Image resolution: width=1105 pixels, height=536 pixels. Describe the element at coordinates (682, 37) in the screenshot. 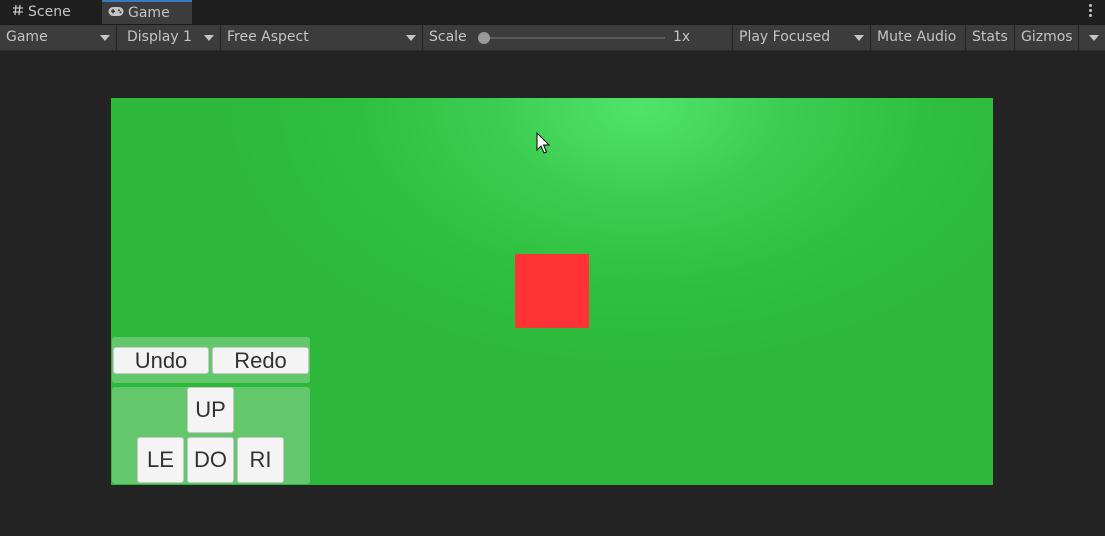

I see `scale-value: 1x` at that location.